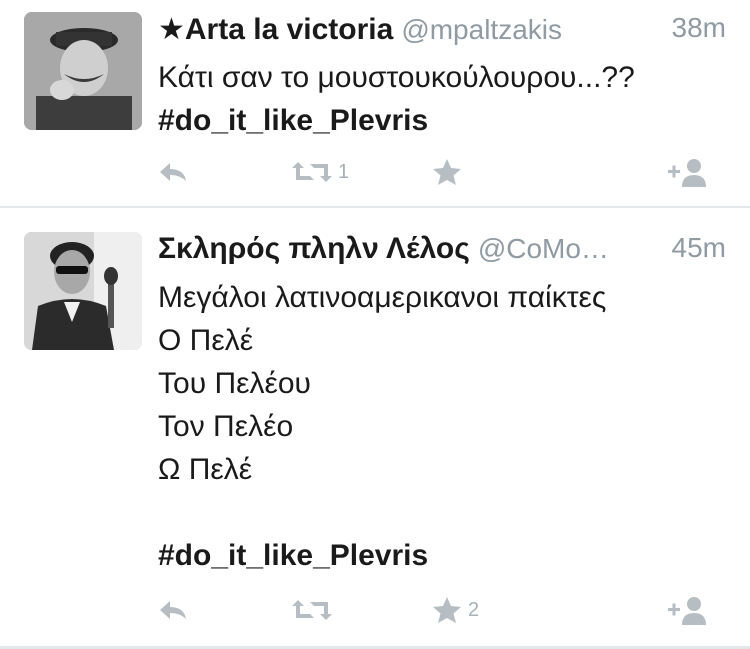  What do you see at coordinates (205, 469) in the screenshot?
I see `tweet-line: Ω Πελέ` at bounding box center [205, 469].